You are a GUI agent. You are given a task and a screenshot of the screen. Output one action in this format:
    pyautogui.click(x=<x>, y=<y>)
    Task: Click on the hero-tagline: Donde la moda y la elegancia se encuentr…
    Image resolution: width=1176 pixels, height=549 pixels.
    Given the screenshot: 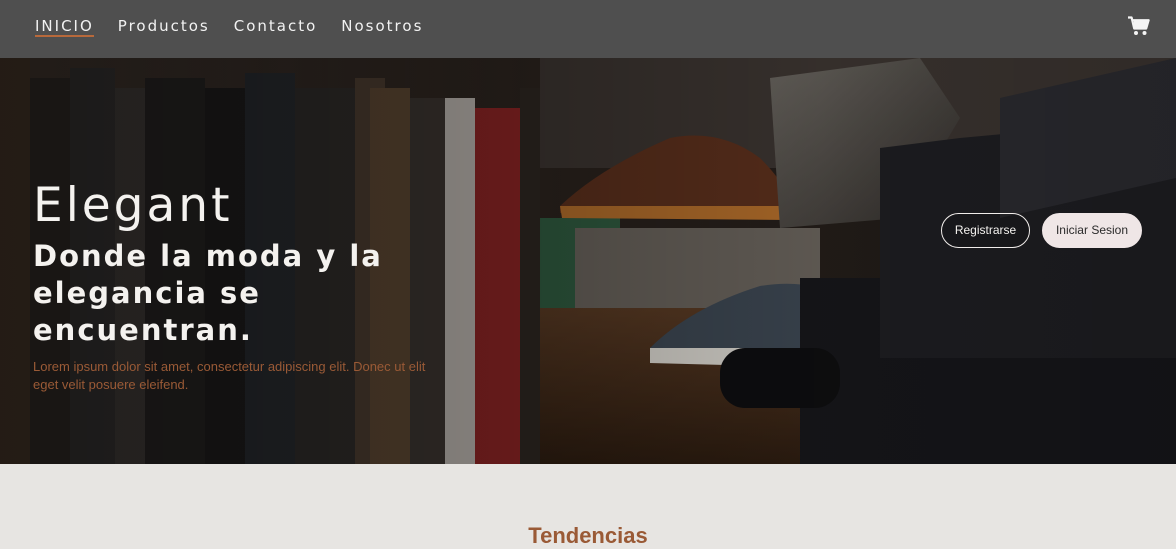 What is the action you would take?
    pyautogui.click(x=208, y=293)
    